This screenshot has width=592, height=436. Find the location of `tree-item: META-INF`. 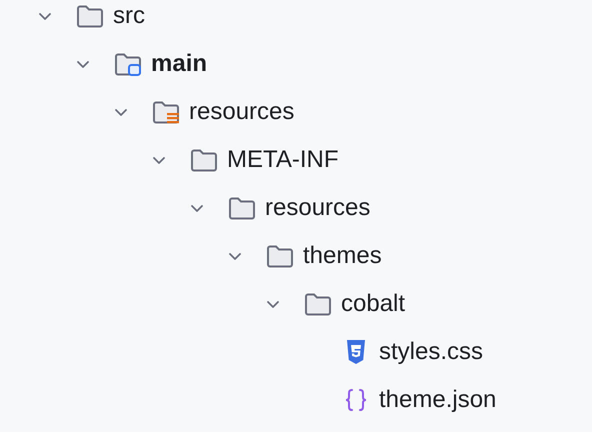

tree-item: META-INF is located at coordinates (296, 160).